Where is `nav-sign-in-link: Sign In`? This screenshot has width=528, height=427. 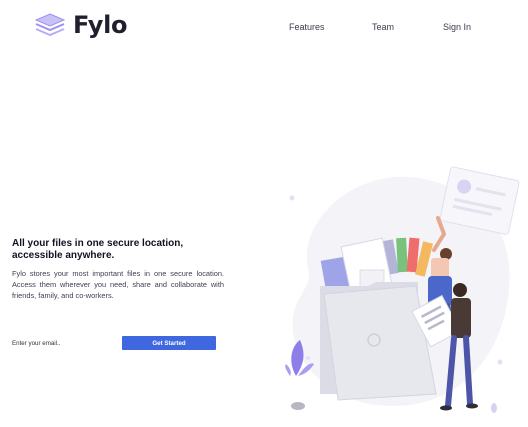 nav-sign-in-link: Sign In is located at coordinates (457, 27).